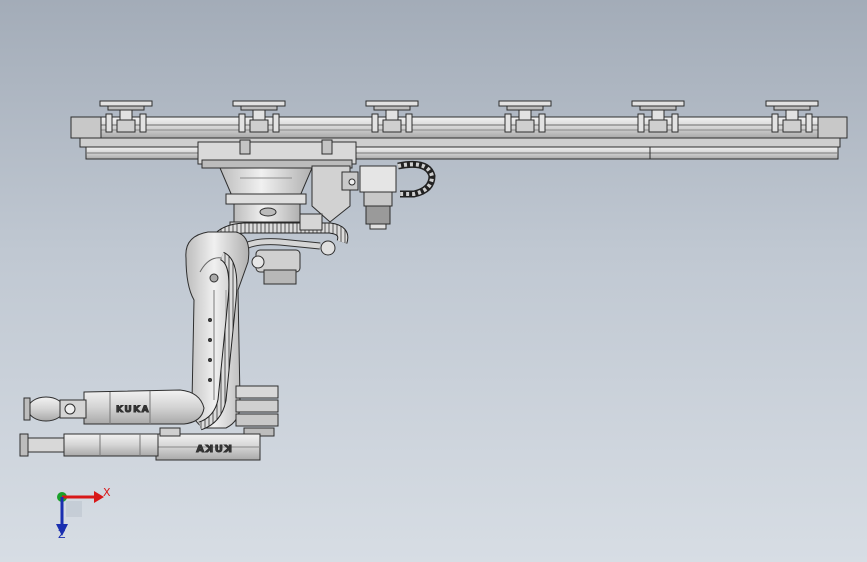 The image size is (867, 562). Describe the element at coordinates (213, 449) in the screenshot. I see `brand-label-lower: KUKA` at that location.